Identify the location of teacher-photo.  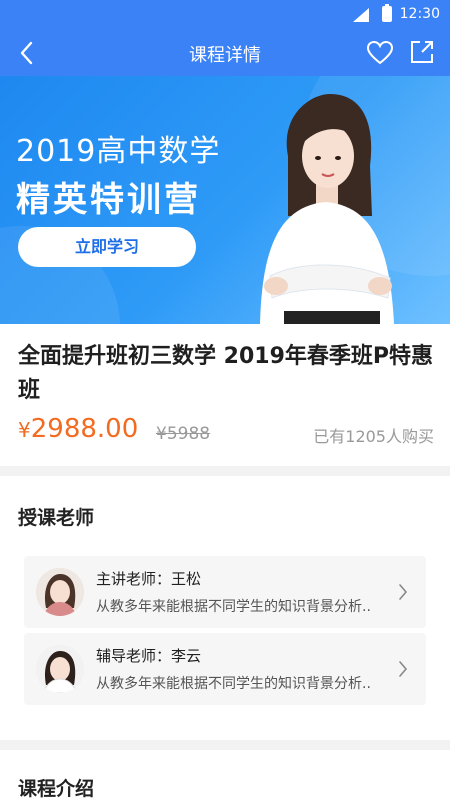
(327, 209).